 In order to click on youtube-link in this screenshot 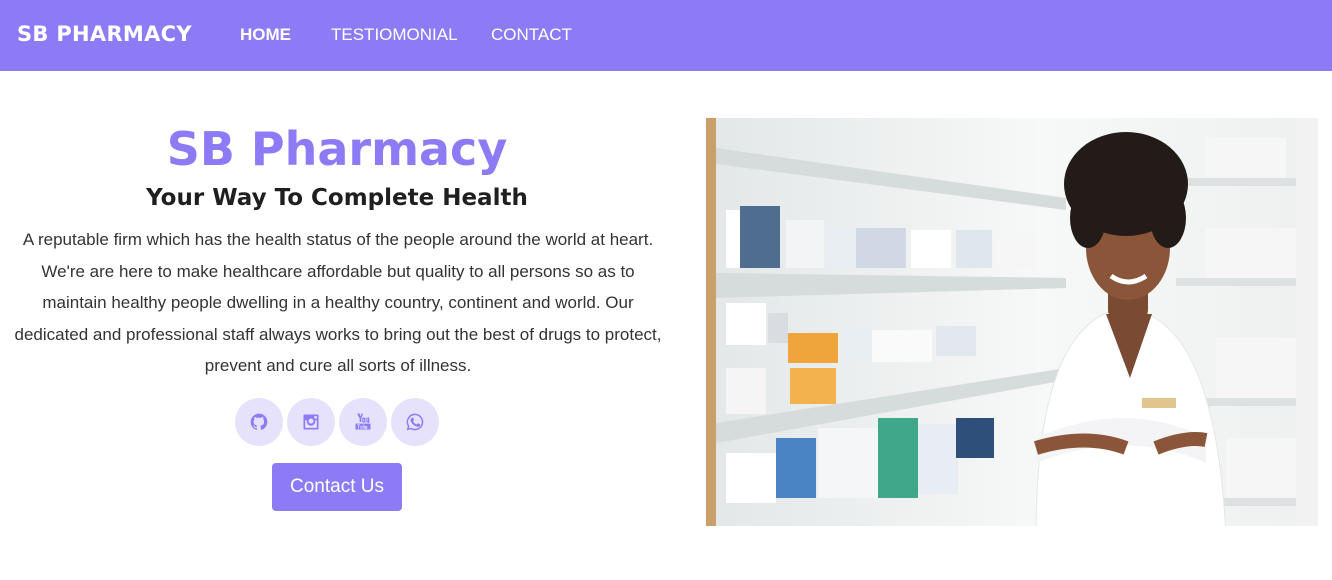, I will do `click(363, 422)`.